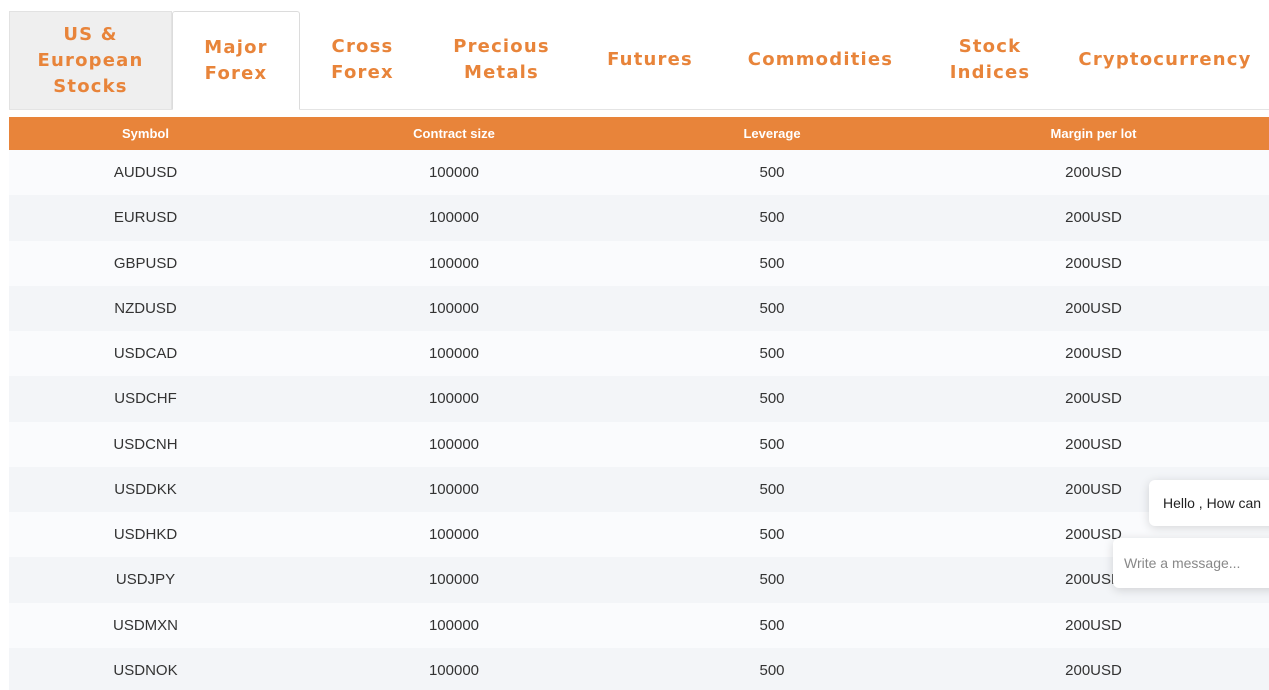  Describe the element at coordinates (145, 308) in the screenshot. I see `cell-symbol: NZDUSD` at that location.